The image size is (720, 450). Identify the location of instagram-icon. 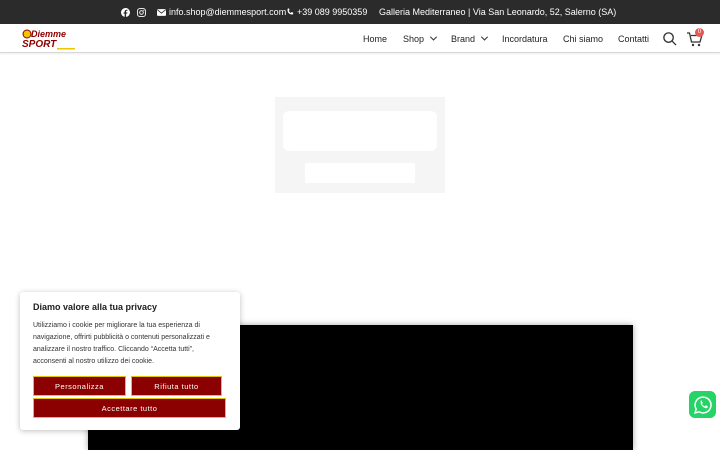
(141, 12).